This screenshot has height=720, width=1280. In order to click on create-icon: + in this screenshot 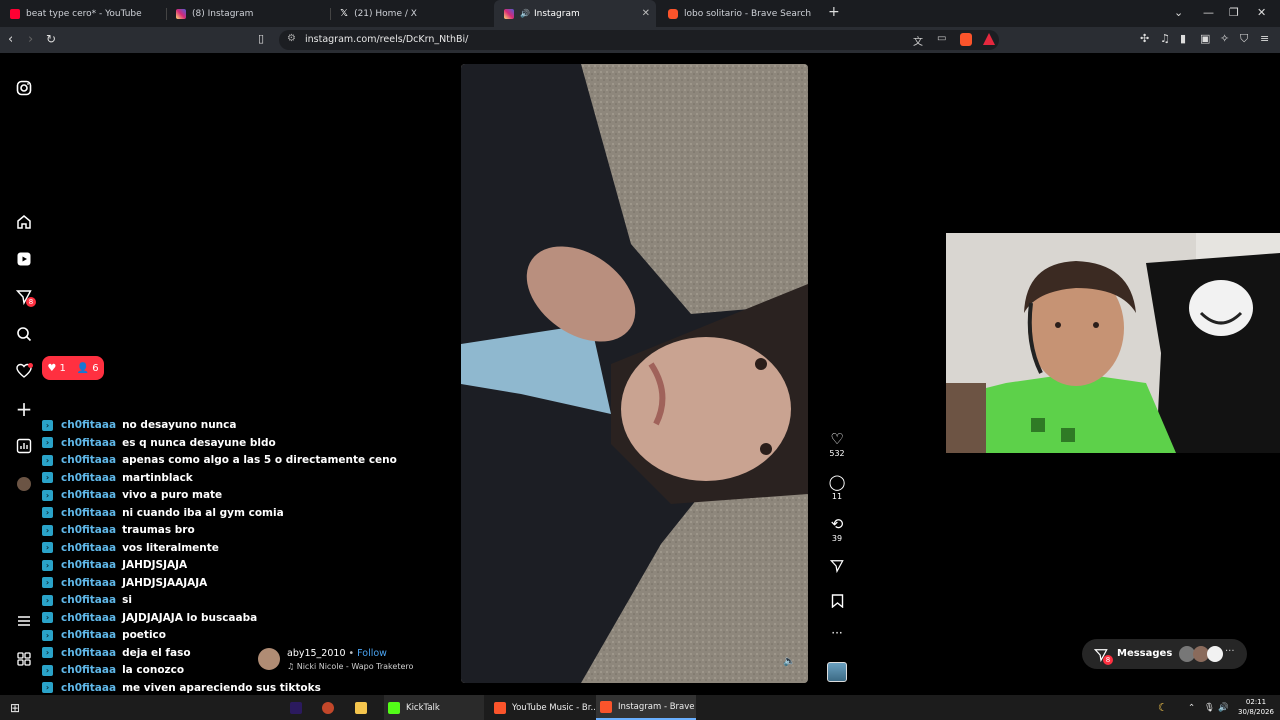, I will do `click(24, 409)`.